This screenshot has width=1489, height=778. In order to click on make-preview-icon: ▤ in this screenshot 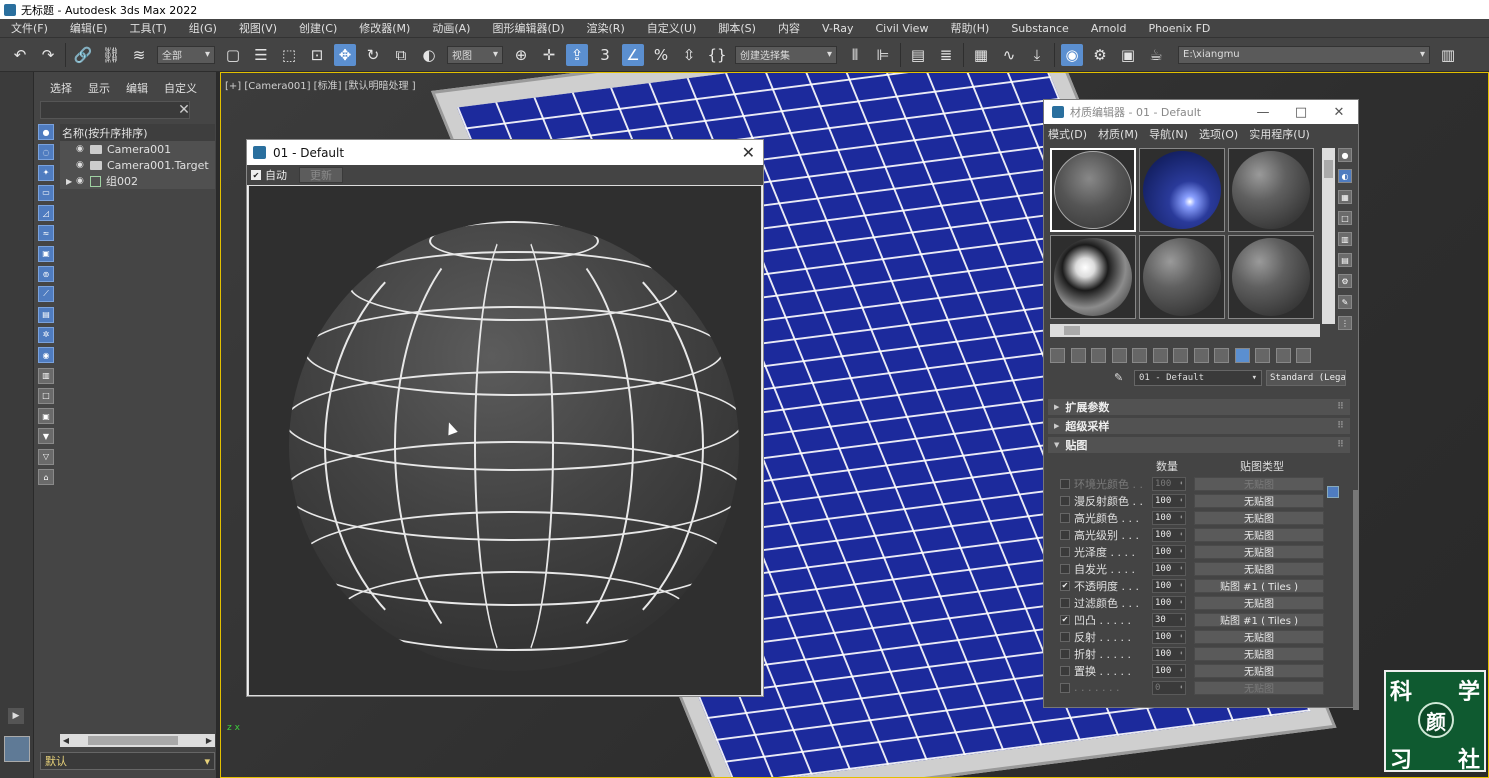, I will do `click(1345, 260)`.